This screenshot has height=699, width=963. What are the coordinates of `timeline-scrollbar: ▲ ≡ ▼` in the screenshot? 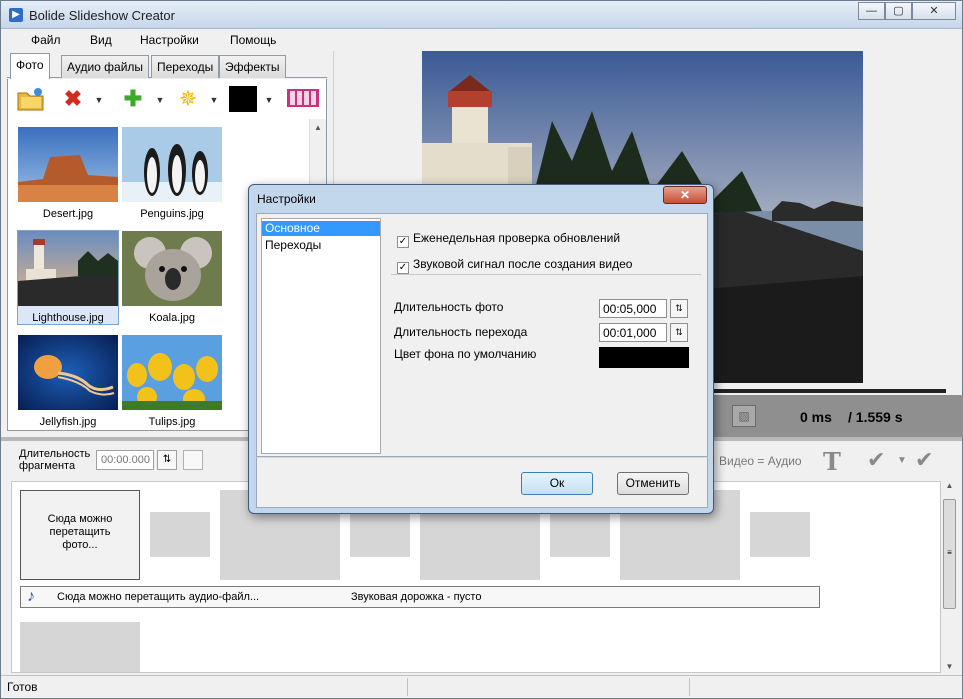 It's located at (949, 577).